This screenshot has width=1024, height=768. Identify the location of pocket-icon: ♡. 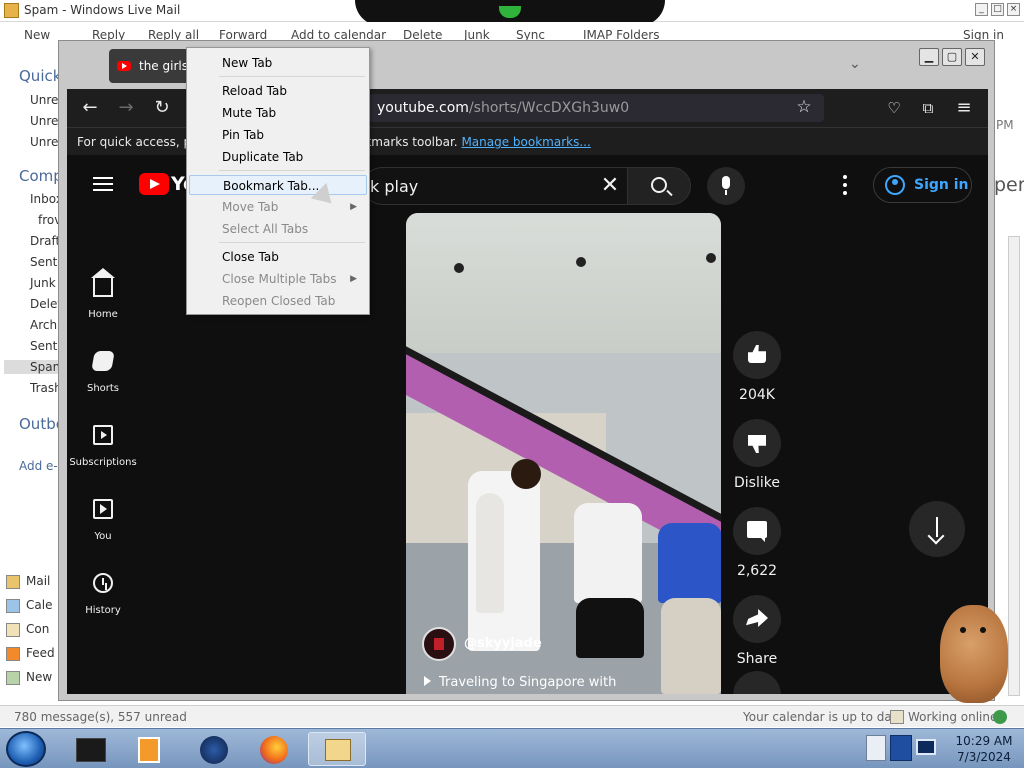
(894, 108).